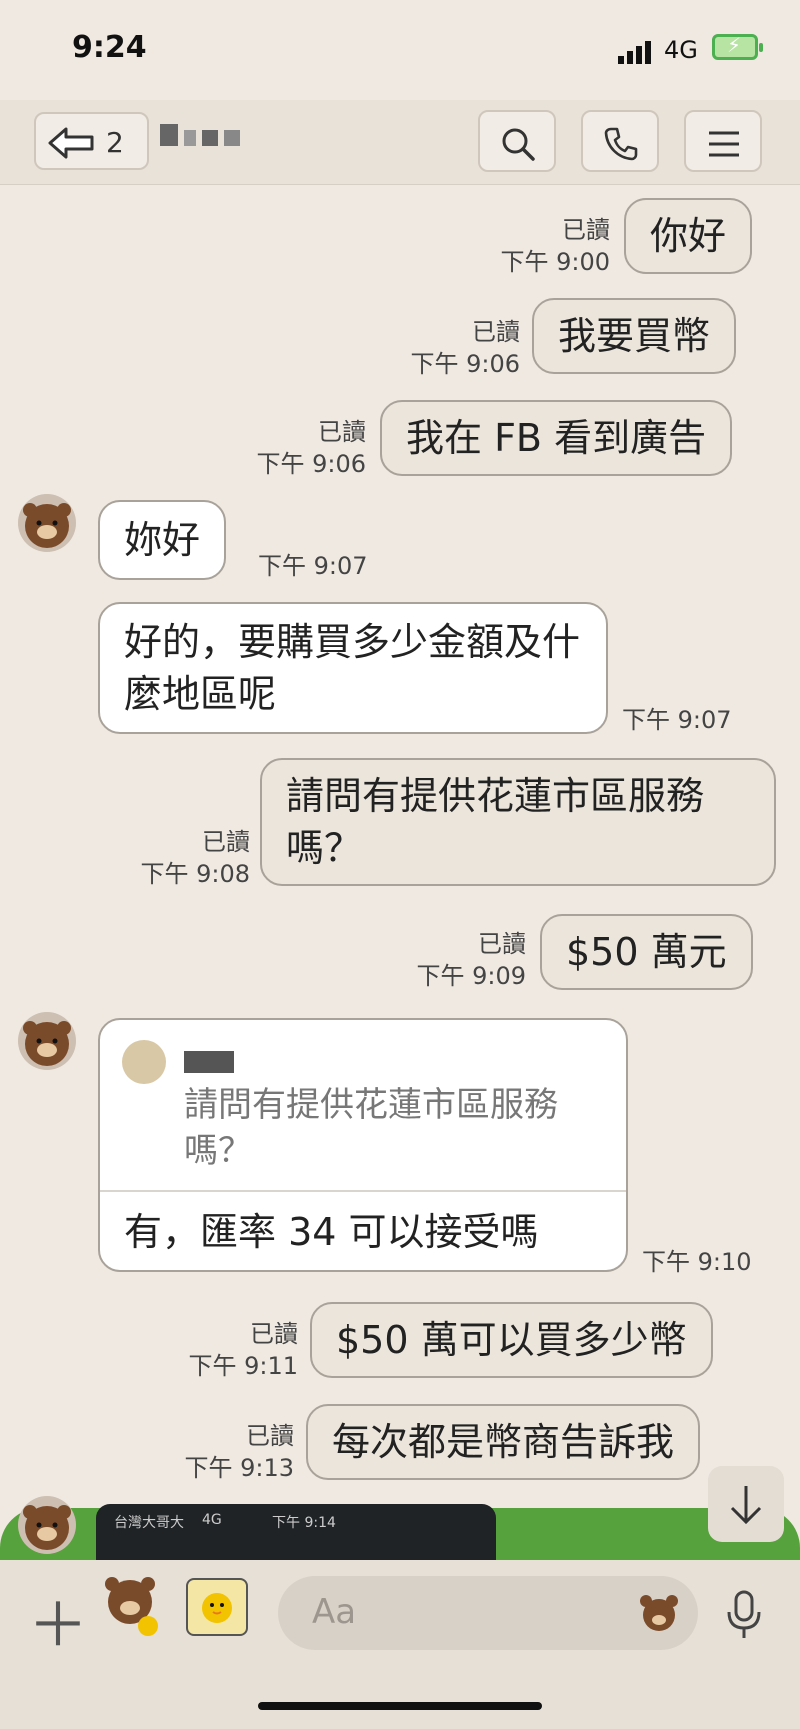 Image resolution: width=800 pixels, height=1729 pixels. I want to click on quoted-message: 請問有提供花蓮市區服務嗎？, so click(363, 1116).